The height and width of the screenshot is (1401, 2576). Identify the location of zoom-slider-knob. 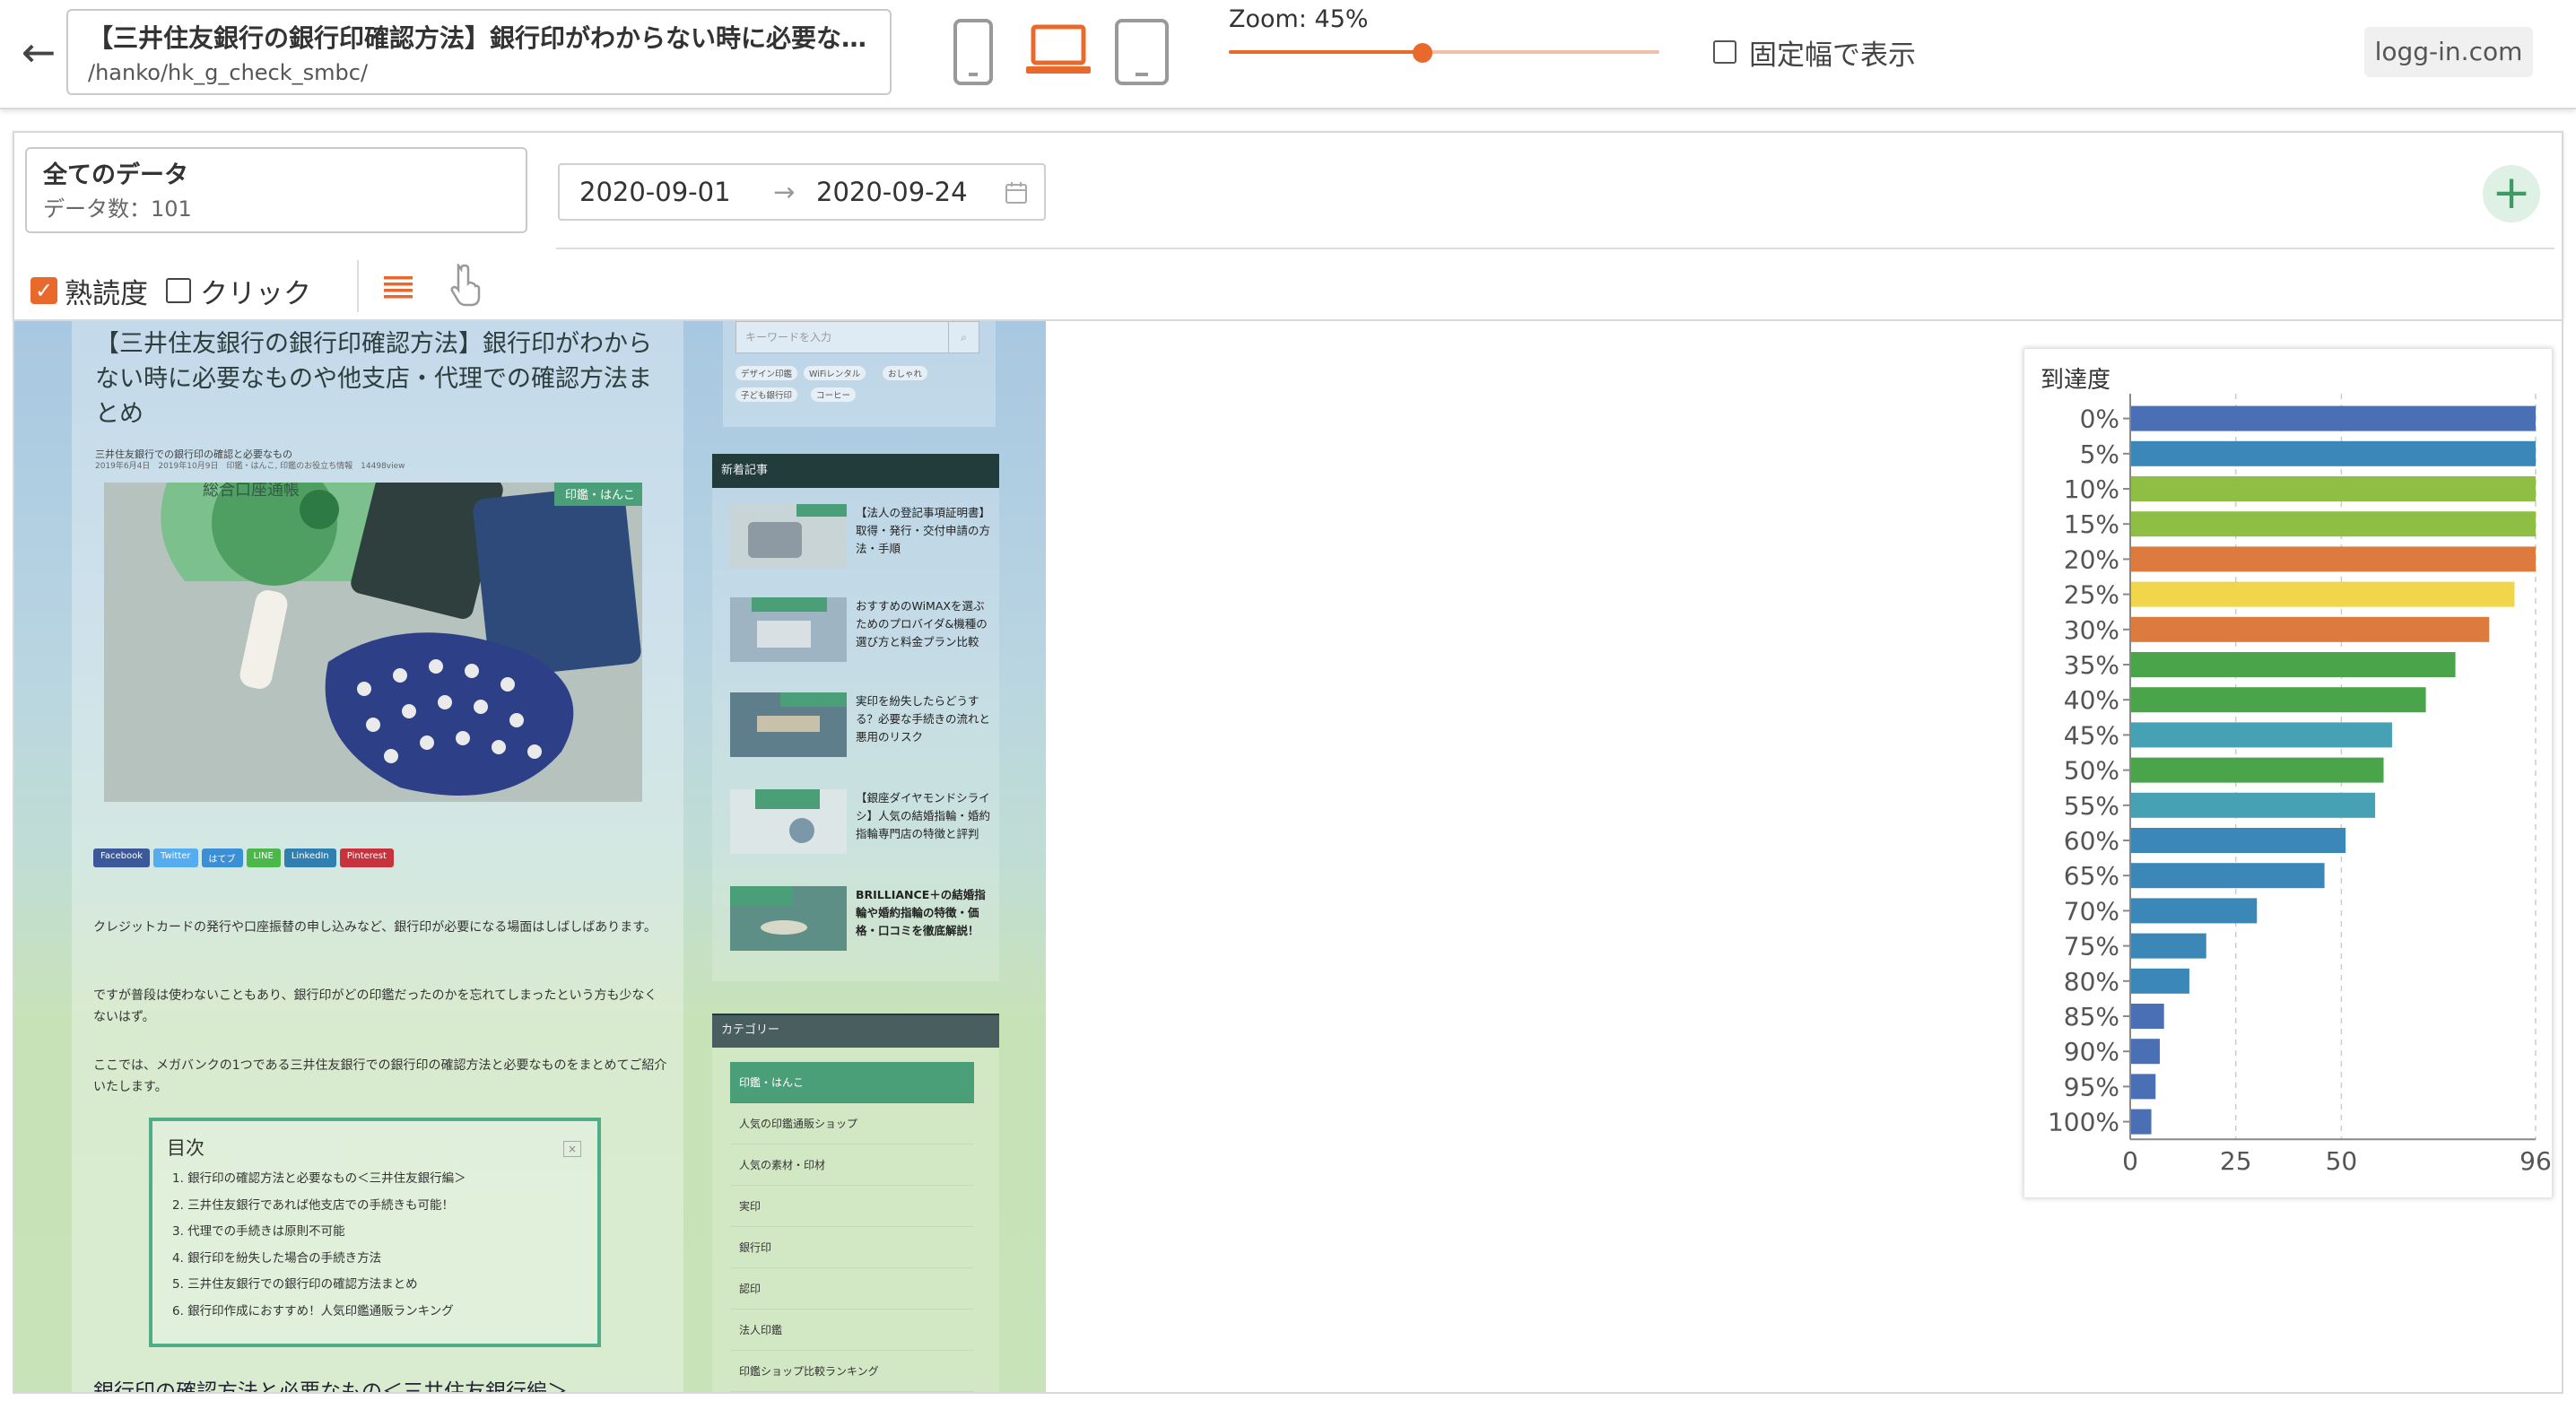
(1422, 53).